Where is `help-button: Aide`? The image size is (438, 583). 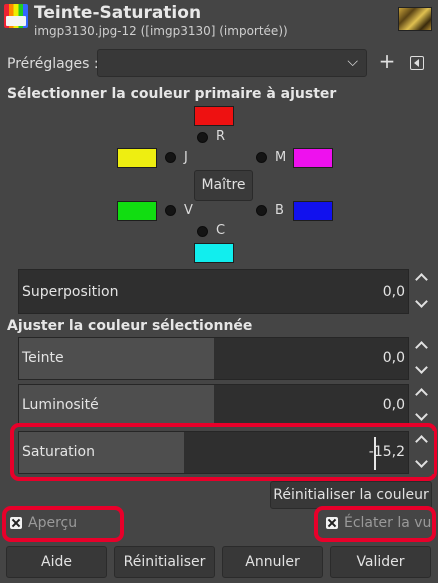 help-button: Aide is located at coordinates (56, 562).